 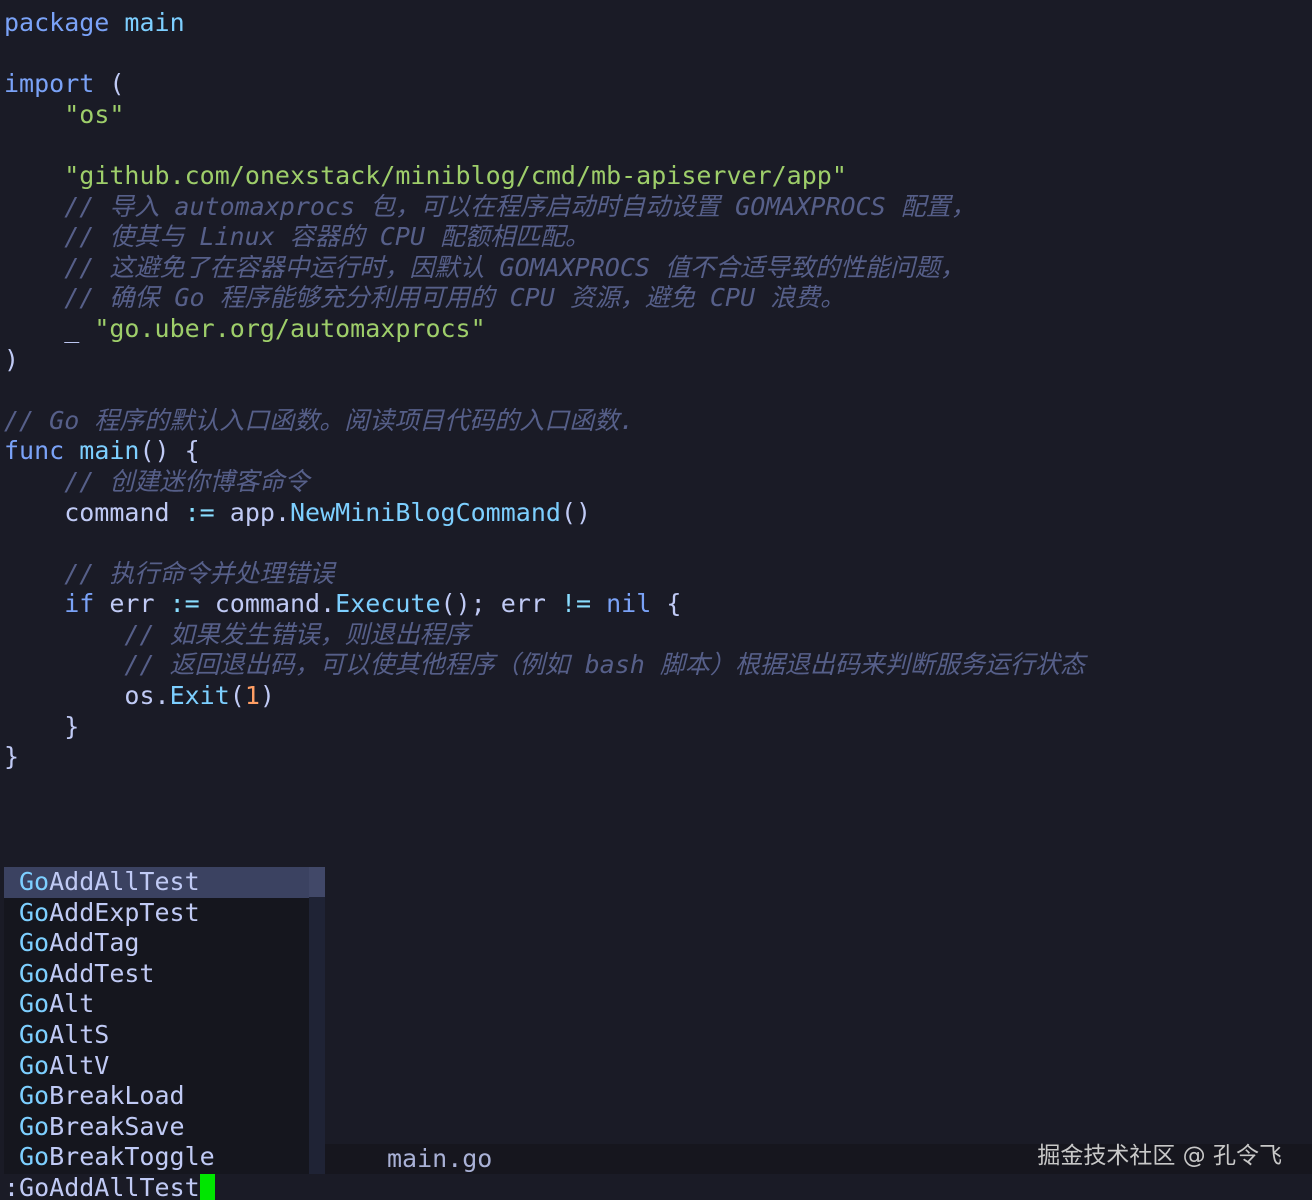 I want to click on completion-scrollbar-thumb, so click(x=317, y=882).